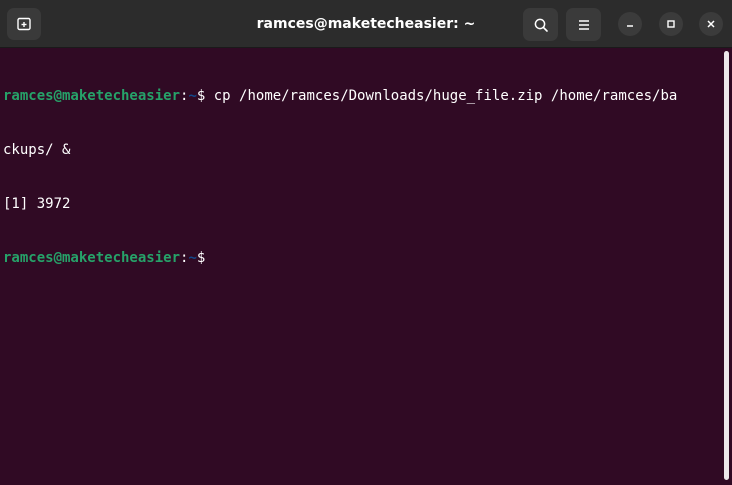  I want to click on scrollbar, so click(726, 265).